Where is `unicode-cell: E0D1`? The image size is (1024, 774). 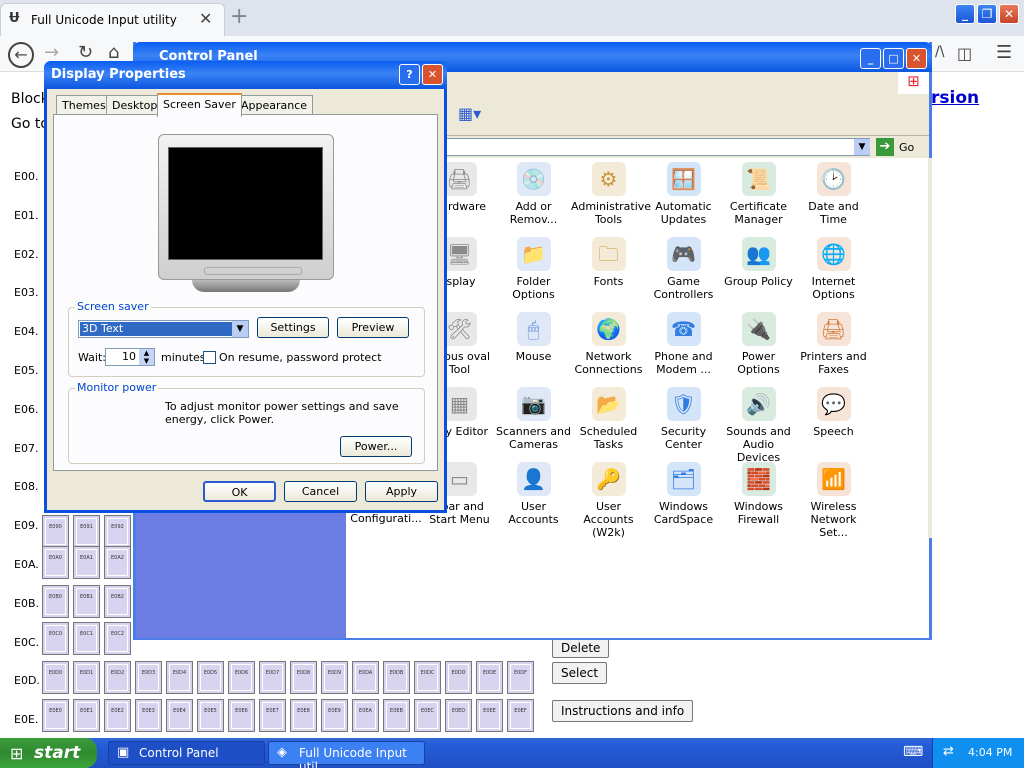 unicode-cell: E0D1 is located at coordinates (86, 677).